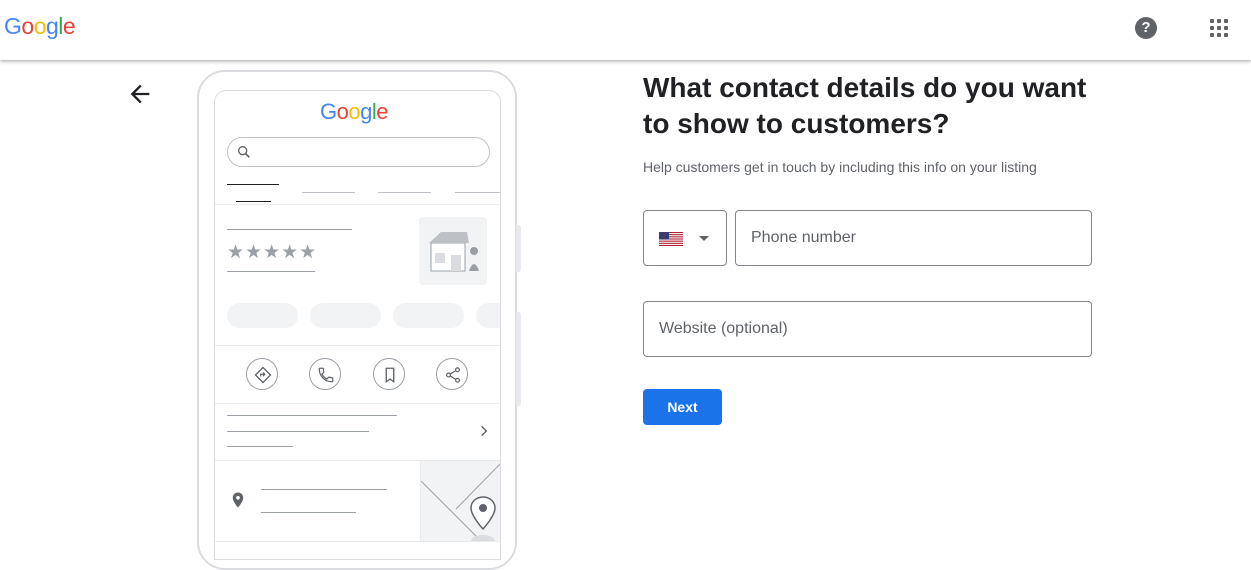  I want to click on apps-grid-icon, so click(1219, 28).